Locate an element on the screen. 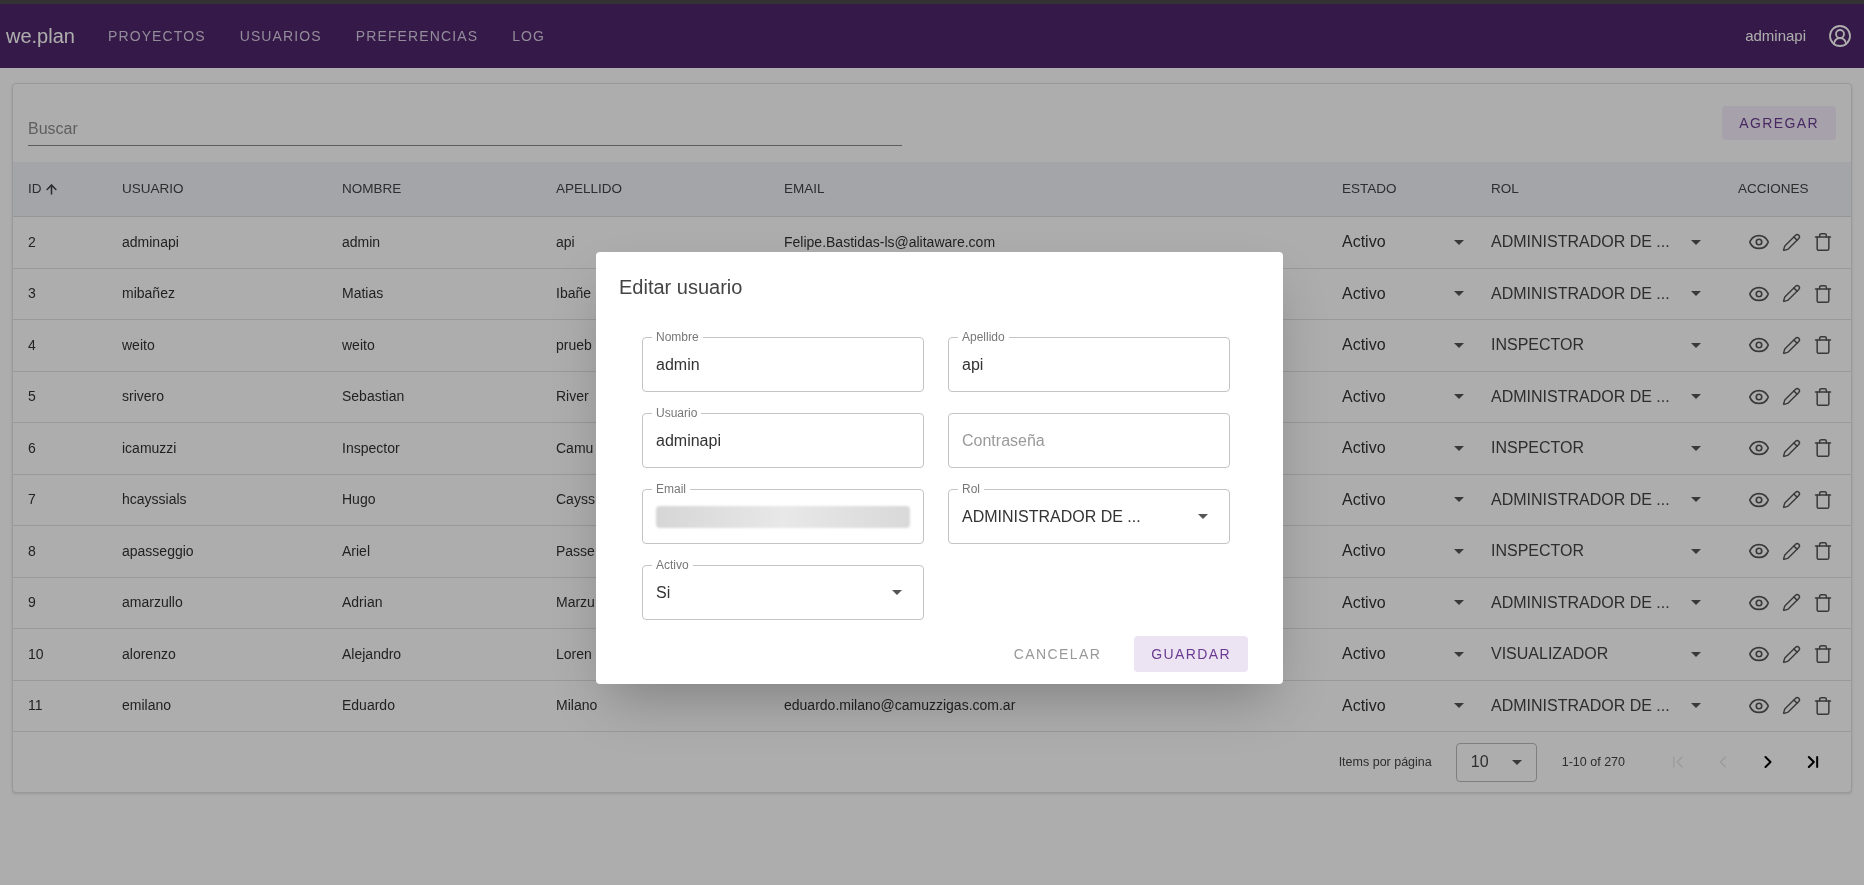 Image resolution: width=1864 pixels, height=885 pixels. dialog-title: Editar usuario is located at coordinates (681, 287).